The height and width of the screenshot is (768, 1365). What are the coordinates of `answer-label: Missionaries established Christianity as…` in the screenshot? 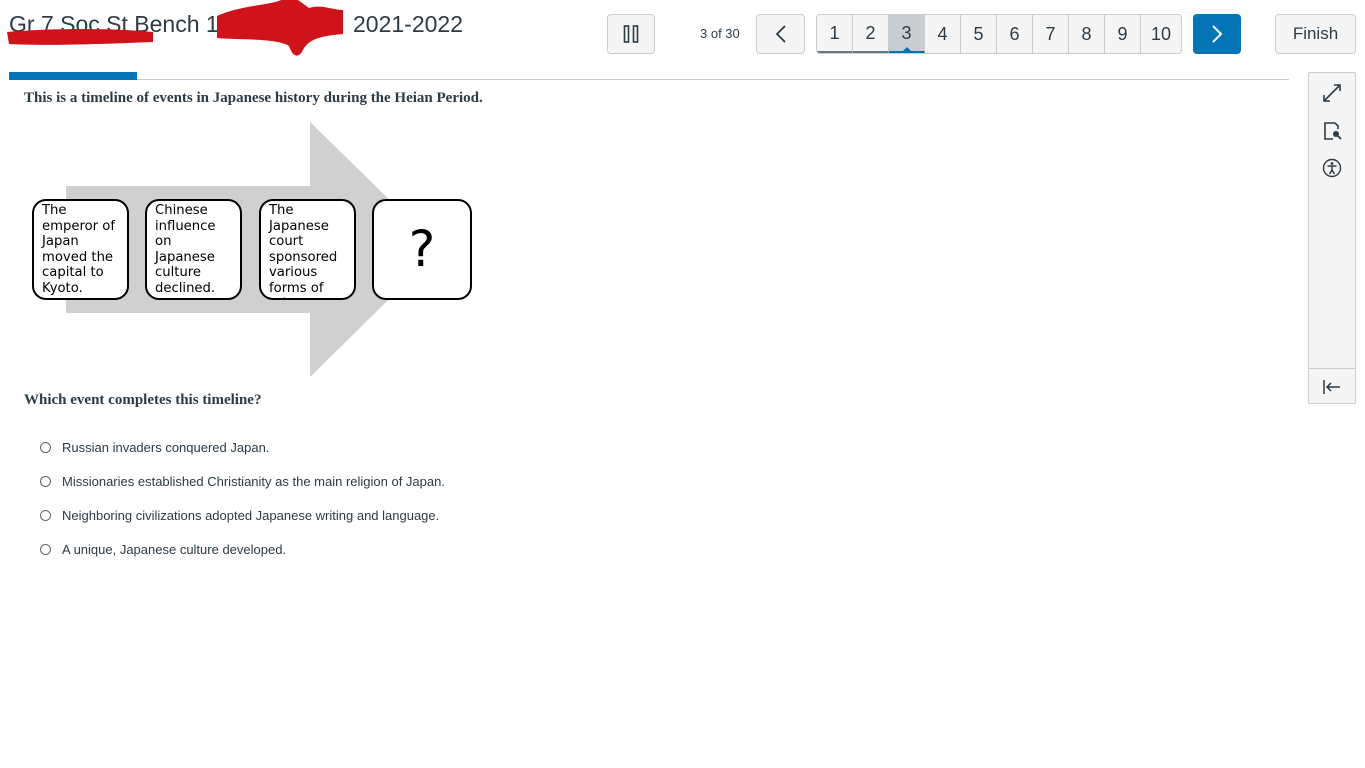 It's located at (253, 481).